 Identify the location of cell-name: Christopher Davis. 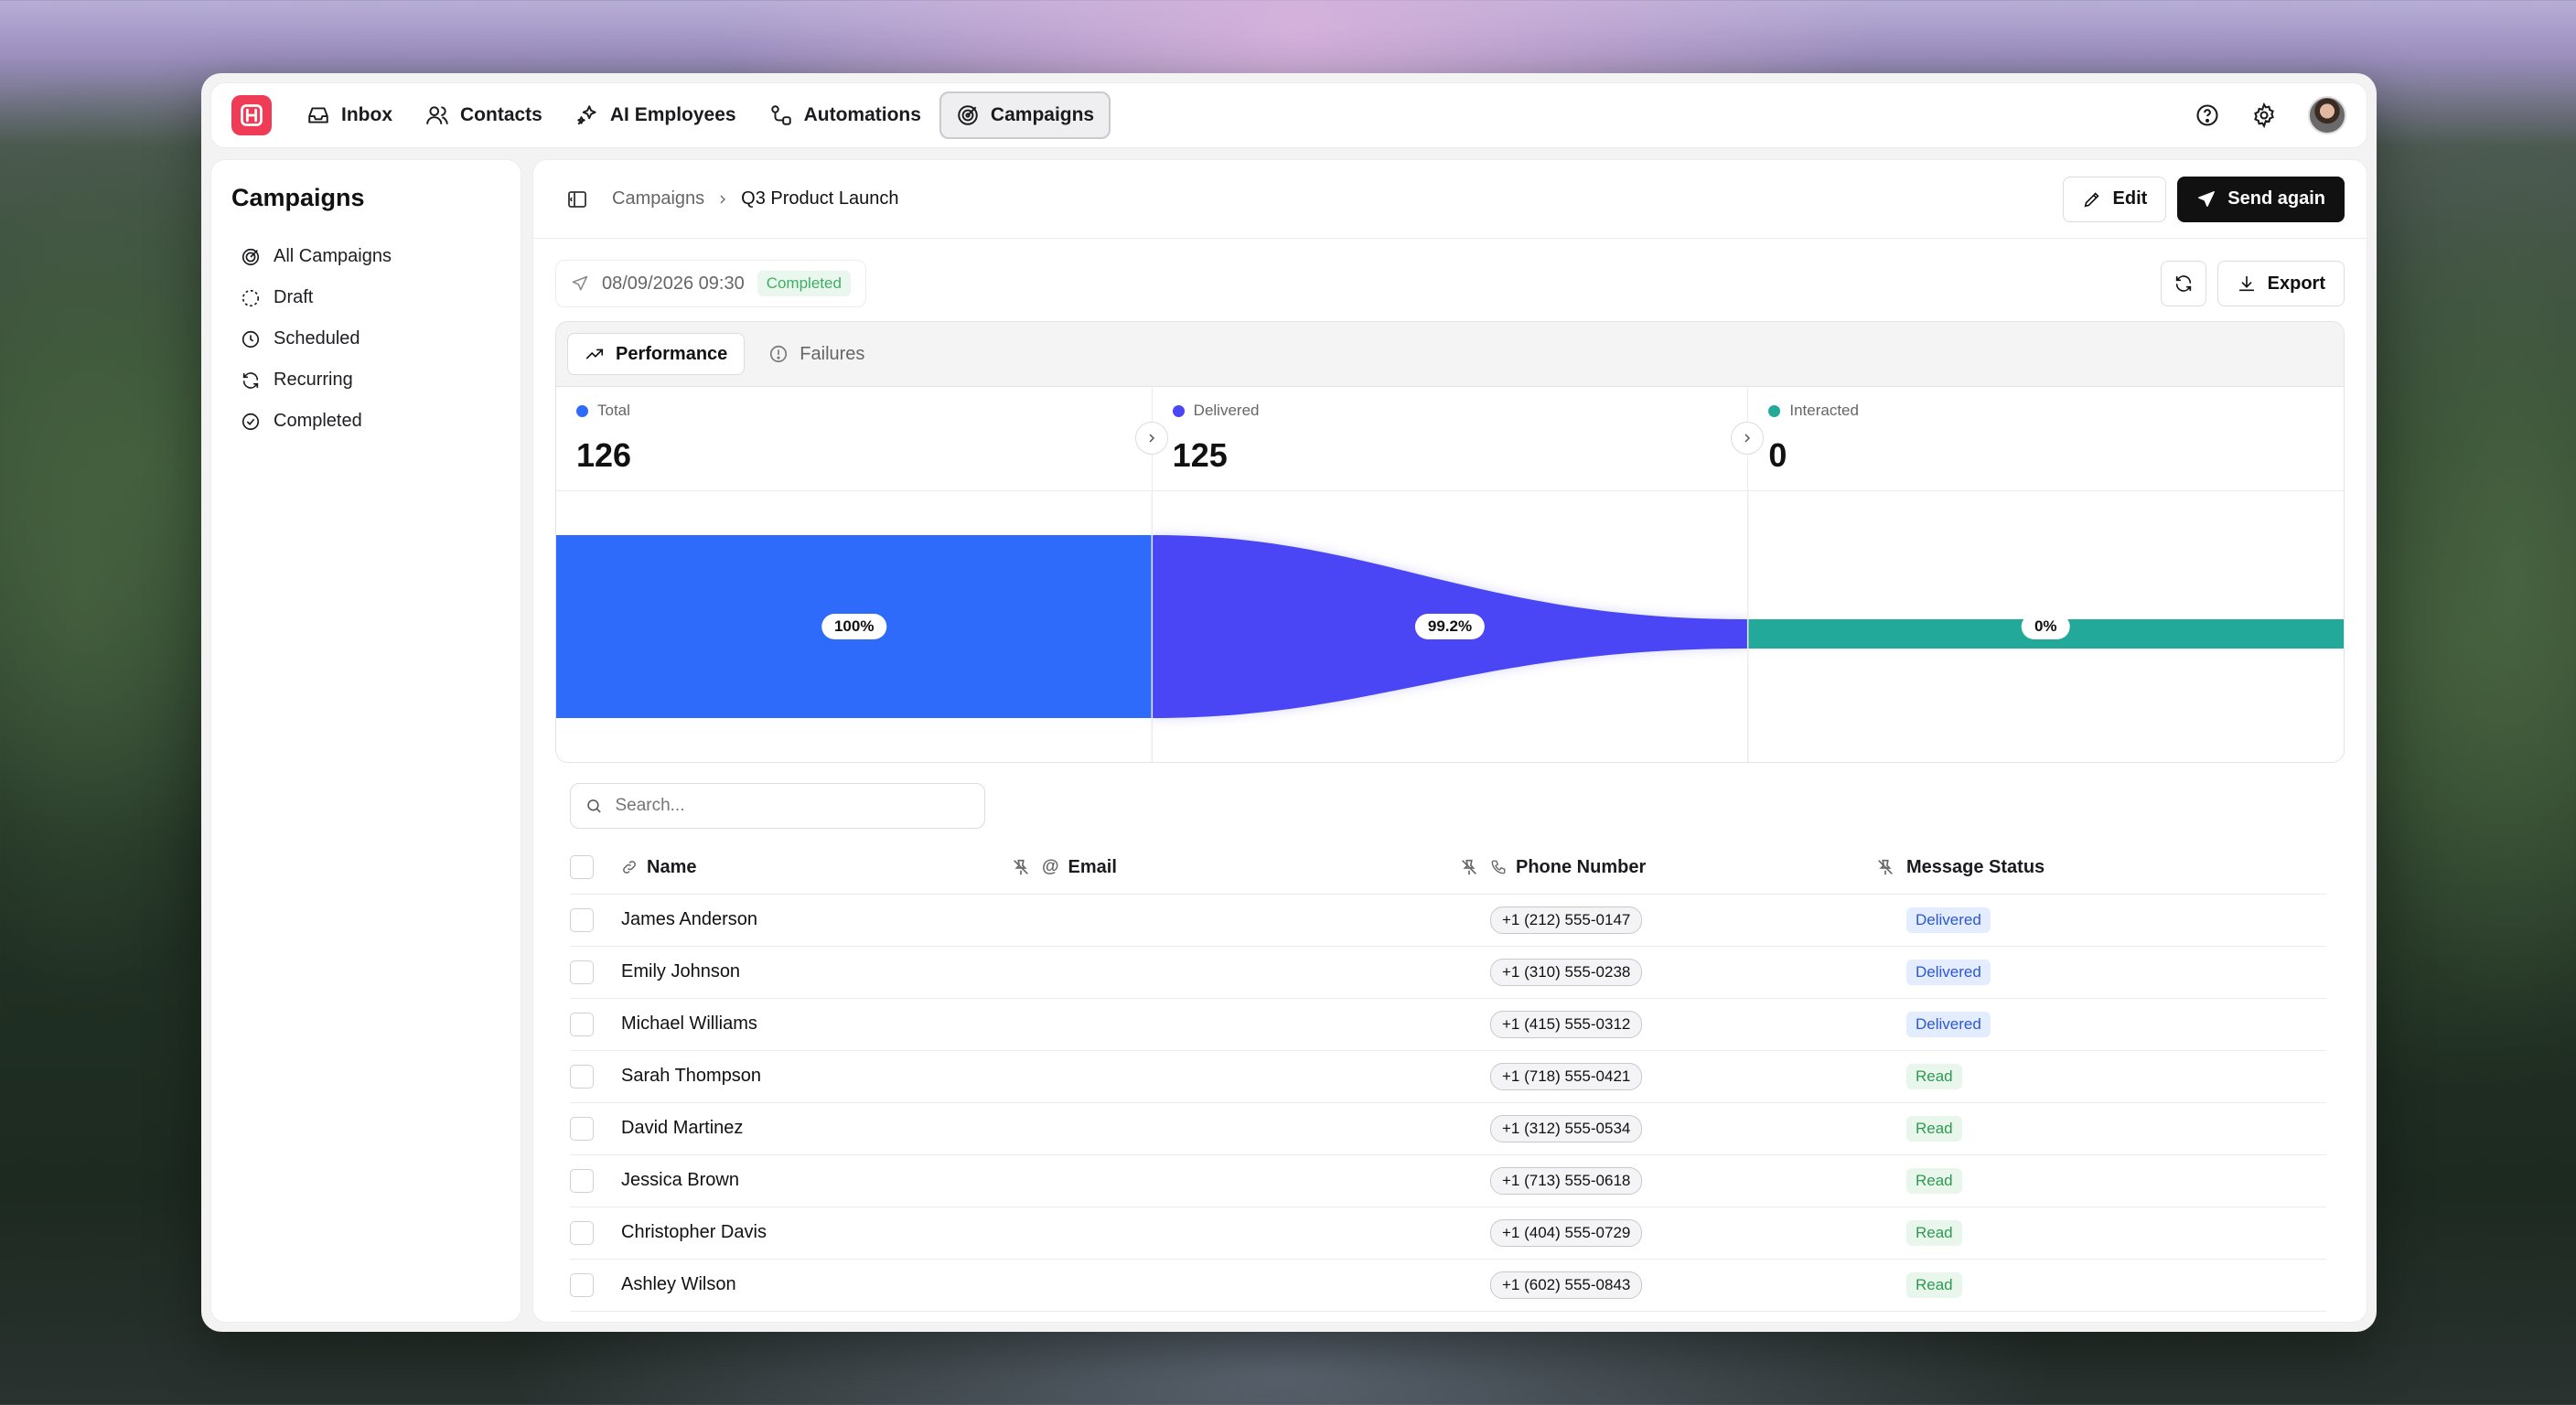
(832, 1234).